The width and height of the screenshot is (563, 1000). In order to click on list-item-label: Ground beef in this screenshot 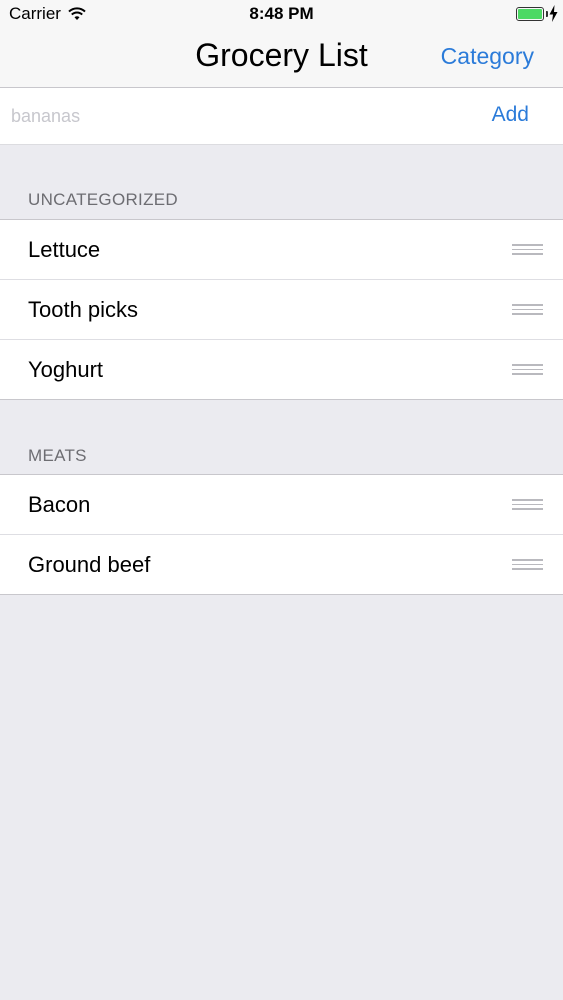, I will do `click(89, 564)`.